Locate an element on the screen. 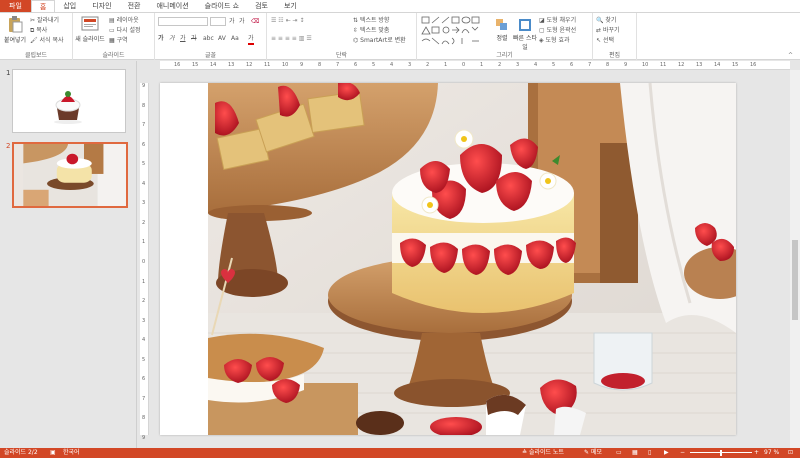 The width and height of the screenshot is (800, 458). copy-label: 복사 is located at coordinates (42, 30).